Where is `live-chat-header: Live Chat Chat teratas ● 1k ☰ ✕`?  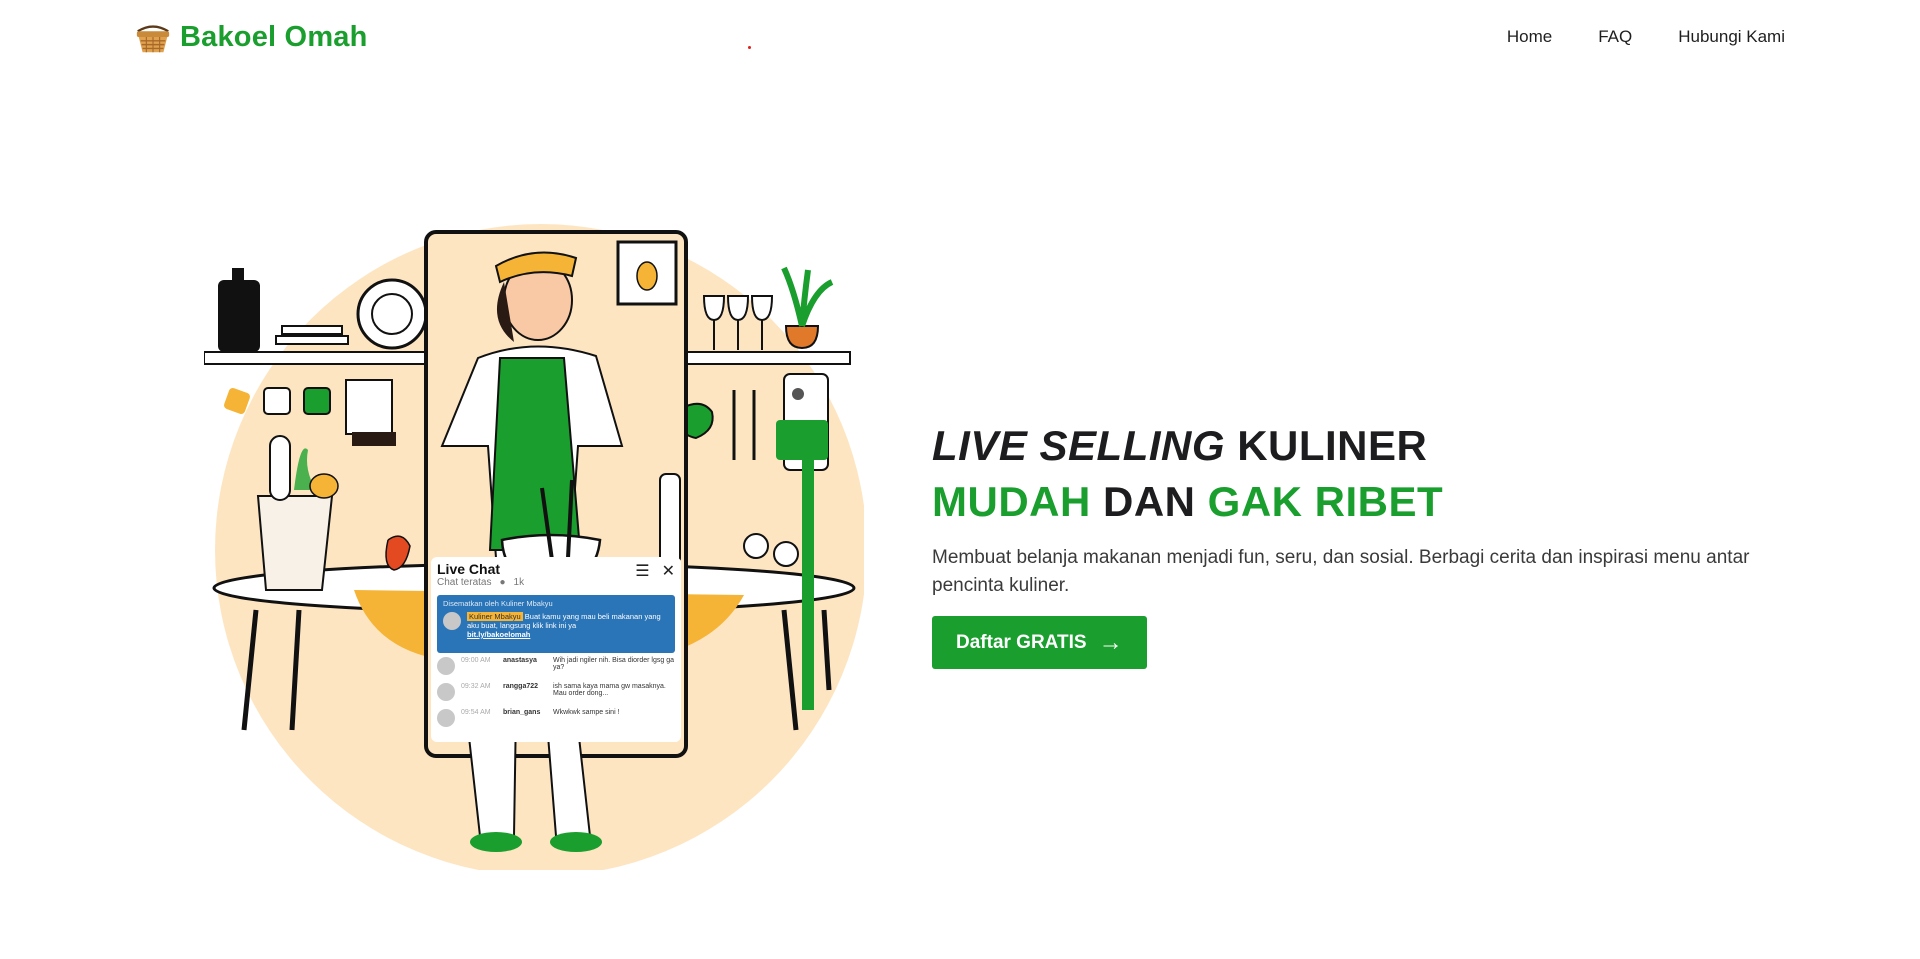
live-chat-header: Live Chat Chat teratas ● 1k ☰ ✕ is located at coordinates (556, 576).